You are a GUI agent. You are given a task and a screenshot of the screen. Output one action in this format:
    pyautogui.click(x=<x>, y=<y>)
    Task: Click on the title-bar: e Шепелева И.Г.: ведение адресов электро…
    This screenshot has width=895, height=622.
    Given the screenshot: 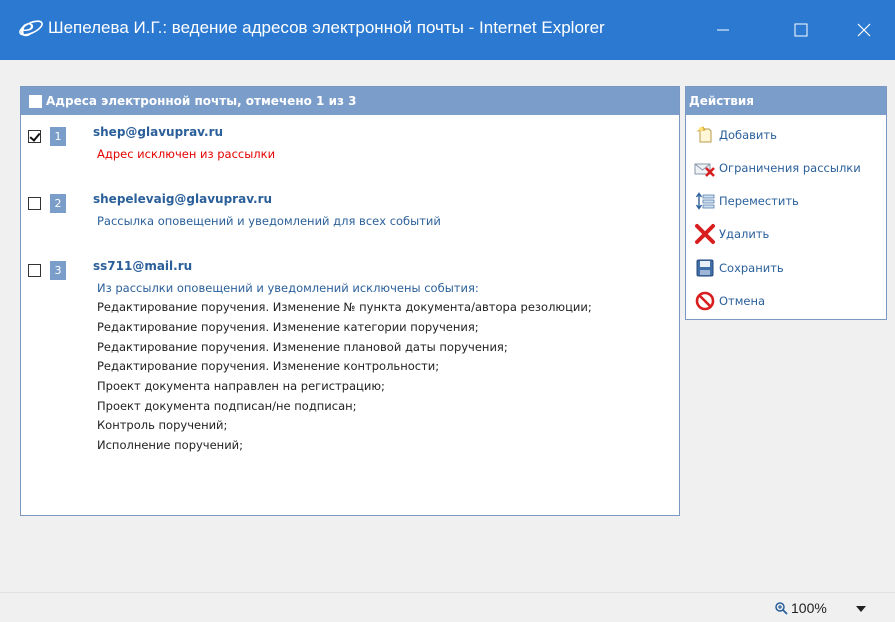 What is the action you would take?
    pyautogui.click(x=447, y=30)
    